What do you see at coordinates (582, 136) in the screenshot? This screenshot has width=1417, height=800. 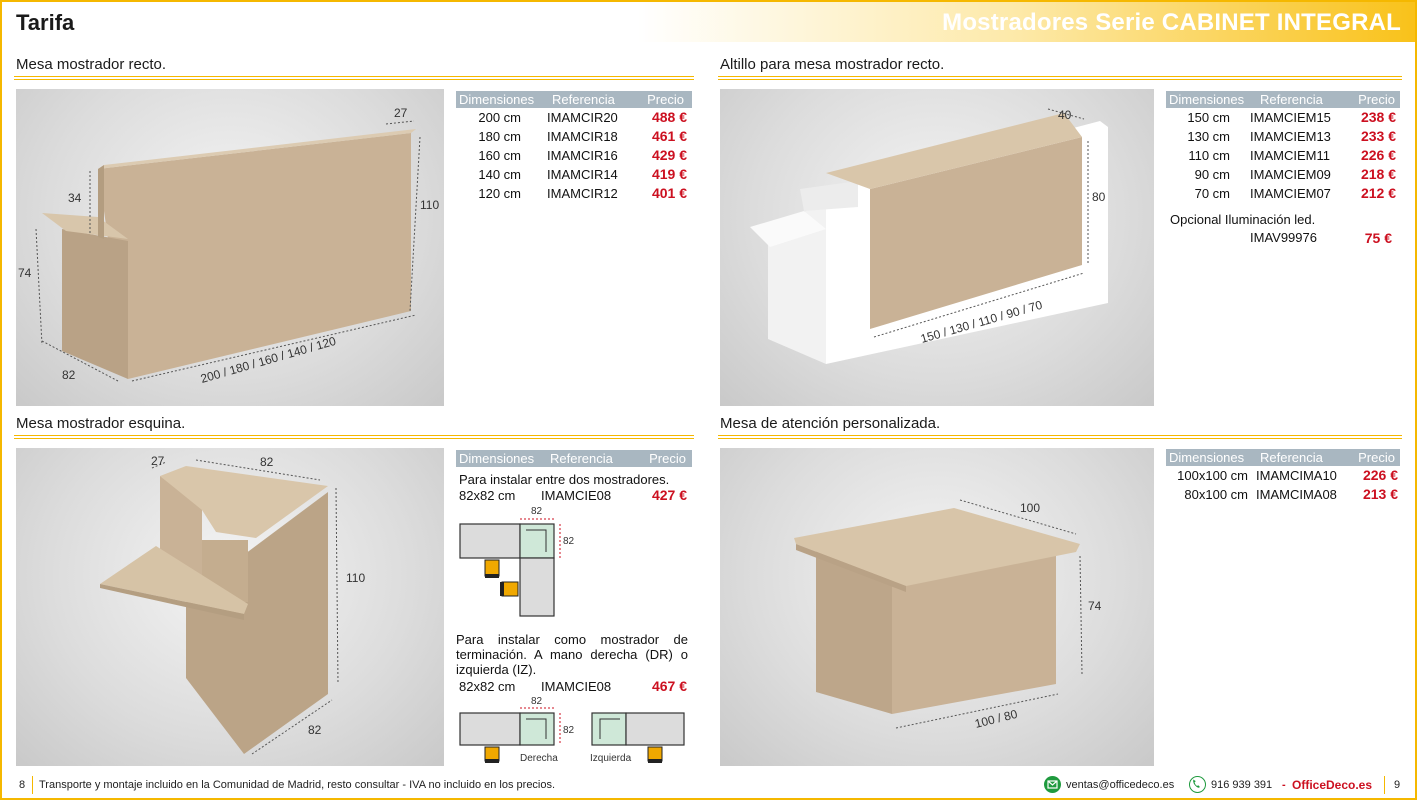 I see `cell-ref: IMAMCIR18` at bounding box center [582, 136].